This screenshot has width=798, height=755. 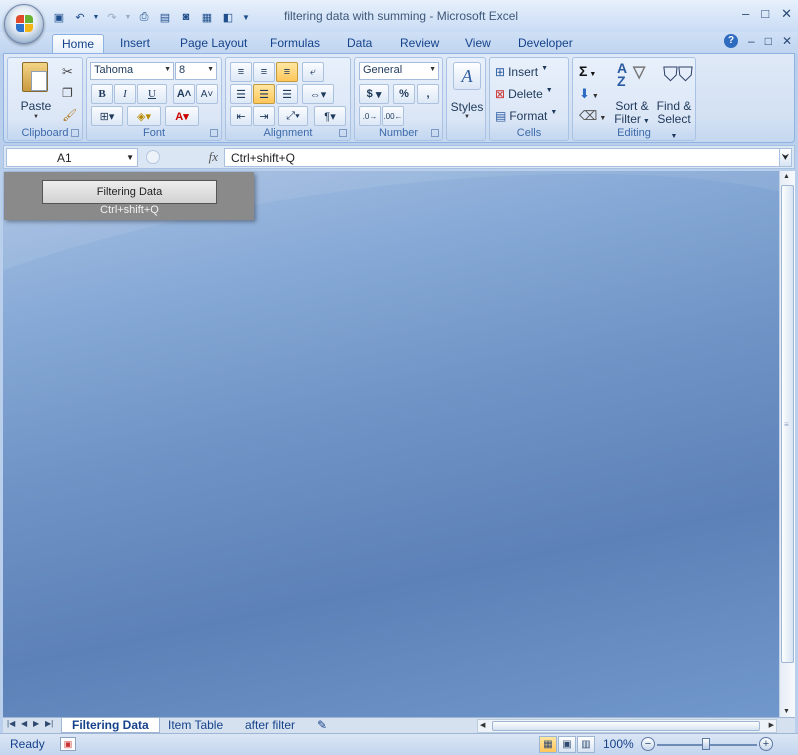 I want to click on last-sheet-icon: ▶|, so click(x=49, y=723).